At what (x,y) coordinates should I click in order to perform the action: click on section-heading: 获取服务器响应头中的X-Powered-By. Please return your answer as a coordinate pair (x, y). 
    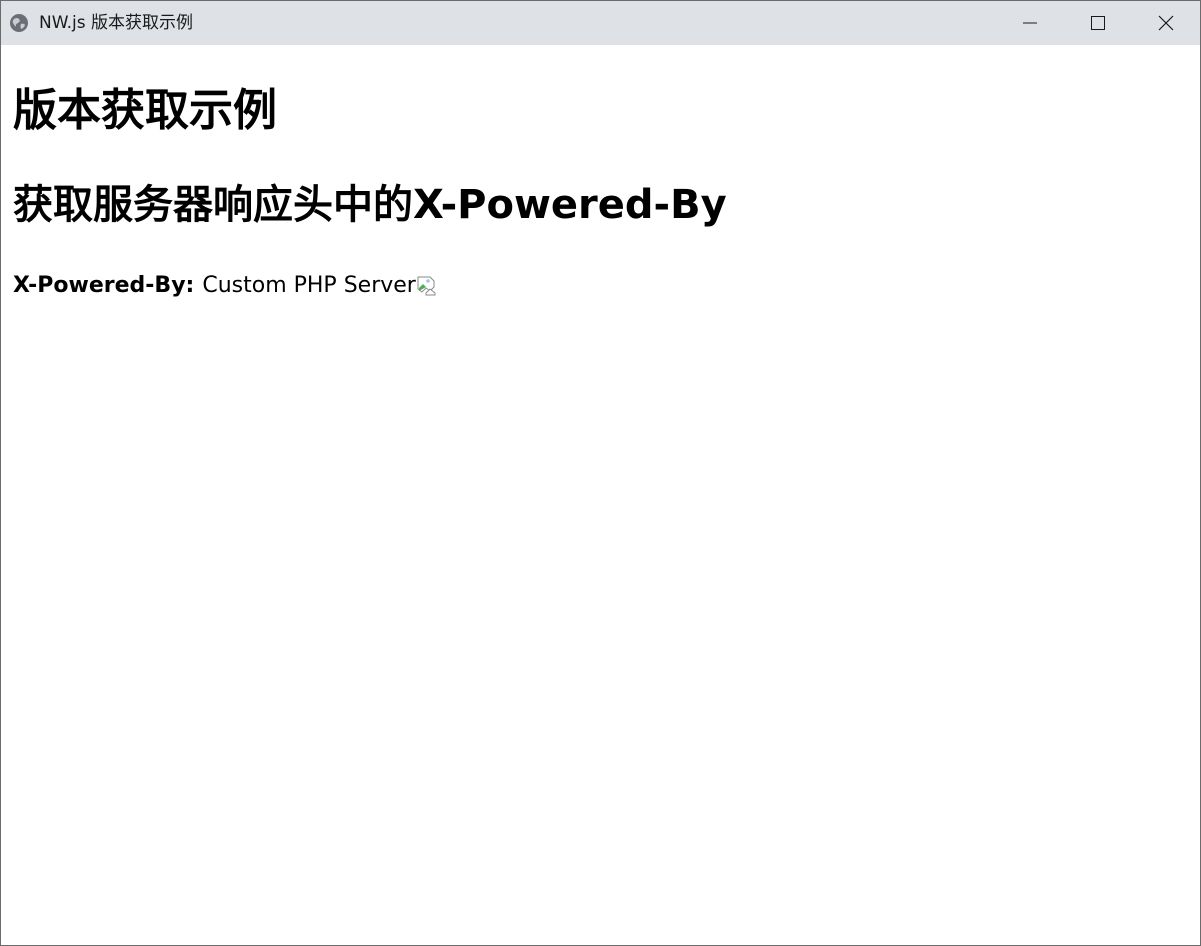
    Looking at the image, I should click on (370, 205).